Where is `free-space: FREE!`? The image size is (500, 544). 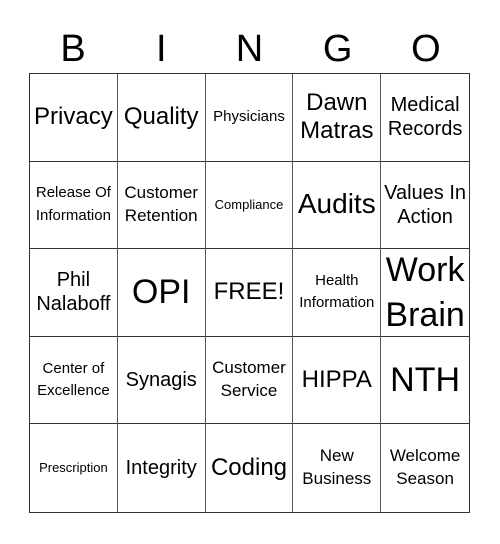 free-space: FREE! is located at coordinates (249, 293).